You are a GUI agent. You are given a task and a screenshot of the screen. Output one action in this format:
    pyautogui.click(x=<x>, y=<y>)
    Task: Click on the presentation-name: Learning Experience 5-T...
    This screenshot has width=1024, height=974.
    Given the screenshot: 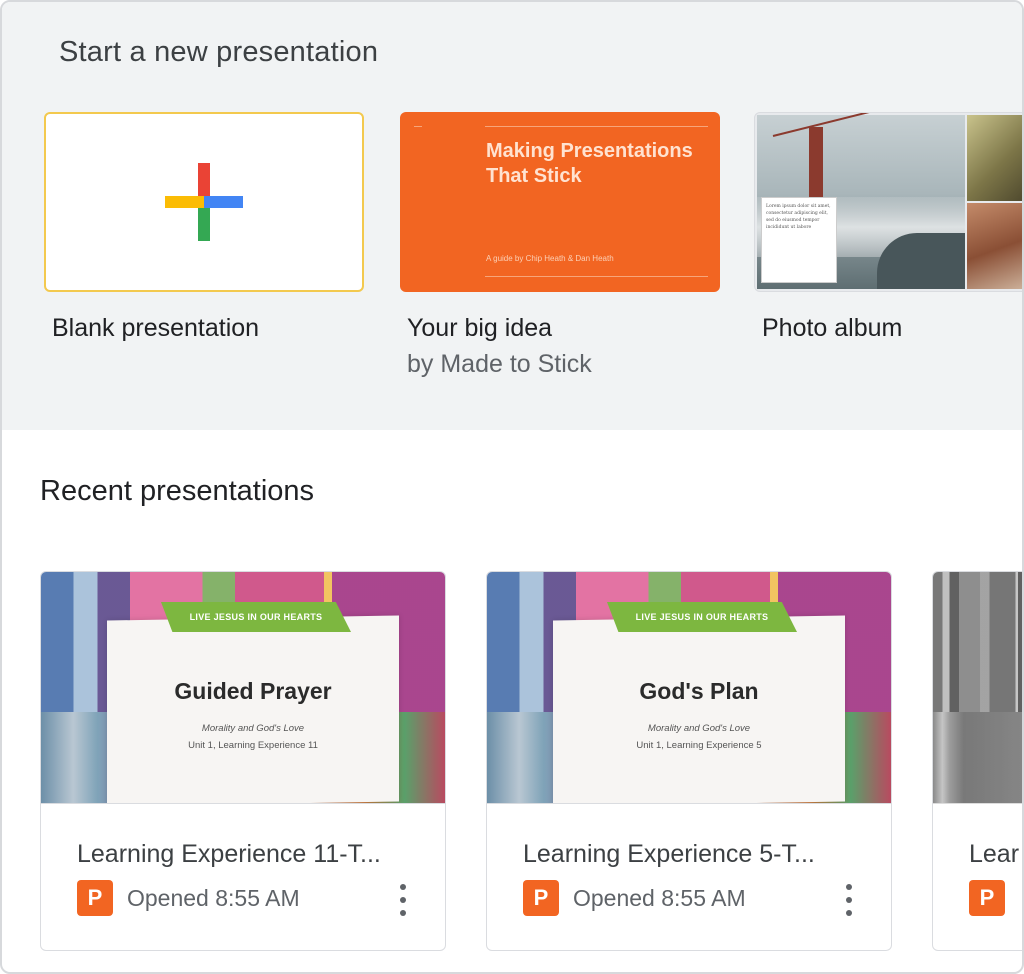 What is the action you would take?
    pyautogui.click(x=669, y=854)
    